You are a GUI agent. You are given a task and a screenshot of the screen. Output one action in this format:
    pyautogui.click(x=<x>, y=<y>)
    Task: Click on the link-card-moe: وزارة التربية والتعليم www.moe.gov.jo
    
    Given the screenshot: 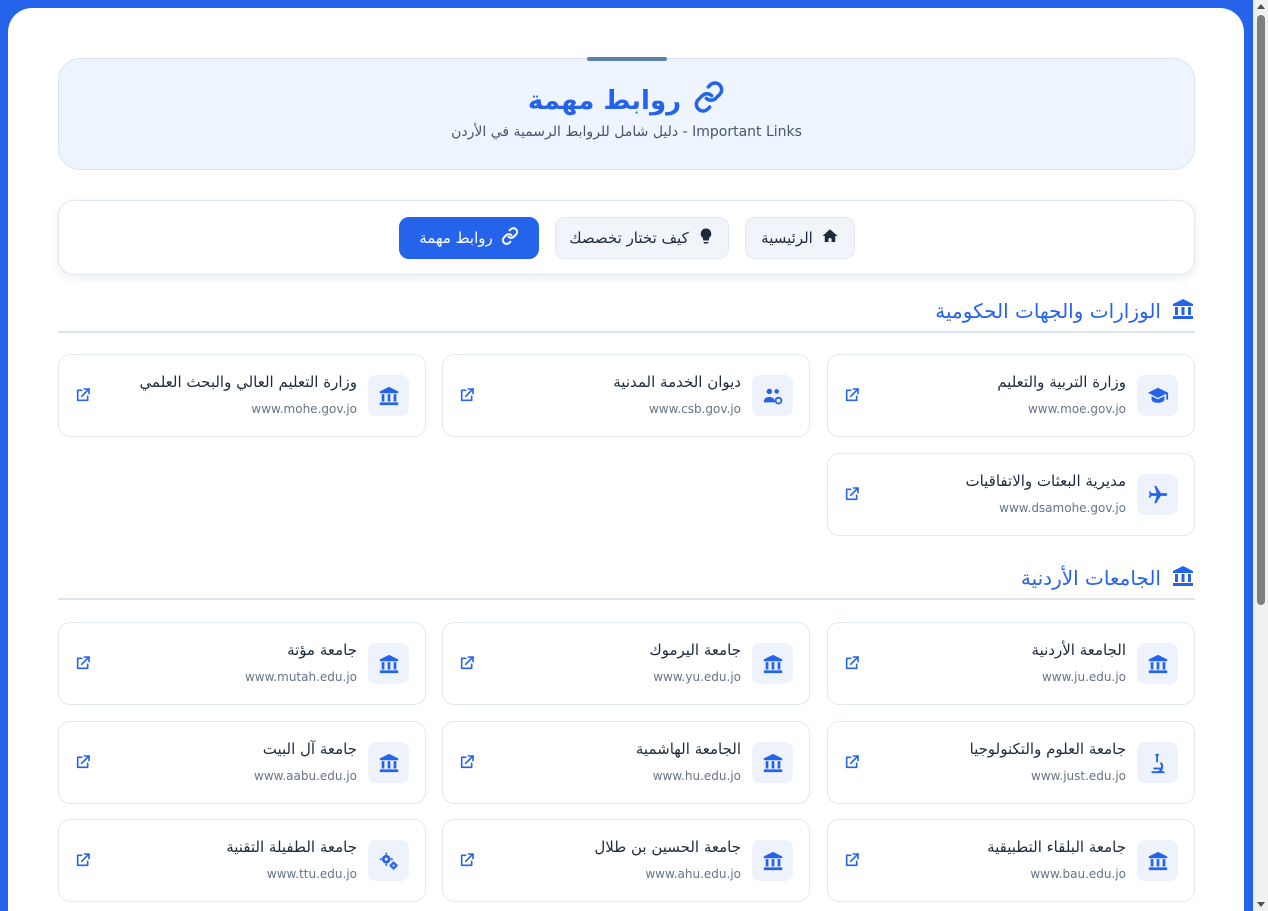 What is the action you would take?
    pyautogui.click(x=1011, y=395)
    